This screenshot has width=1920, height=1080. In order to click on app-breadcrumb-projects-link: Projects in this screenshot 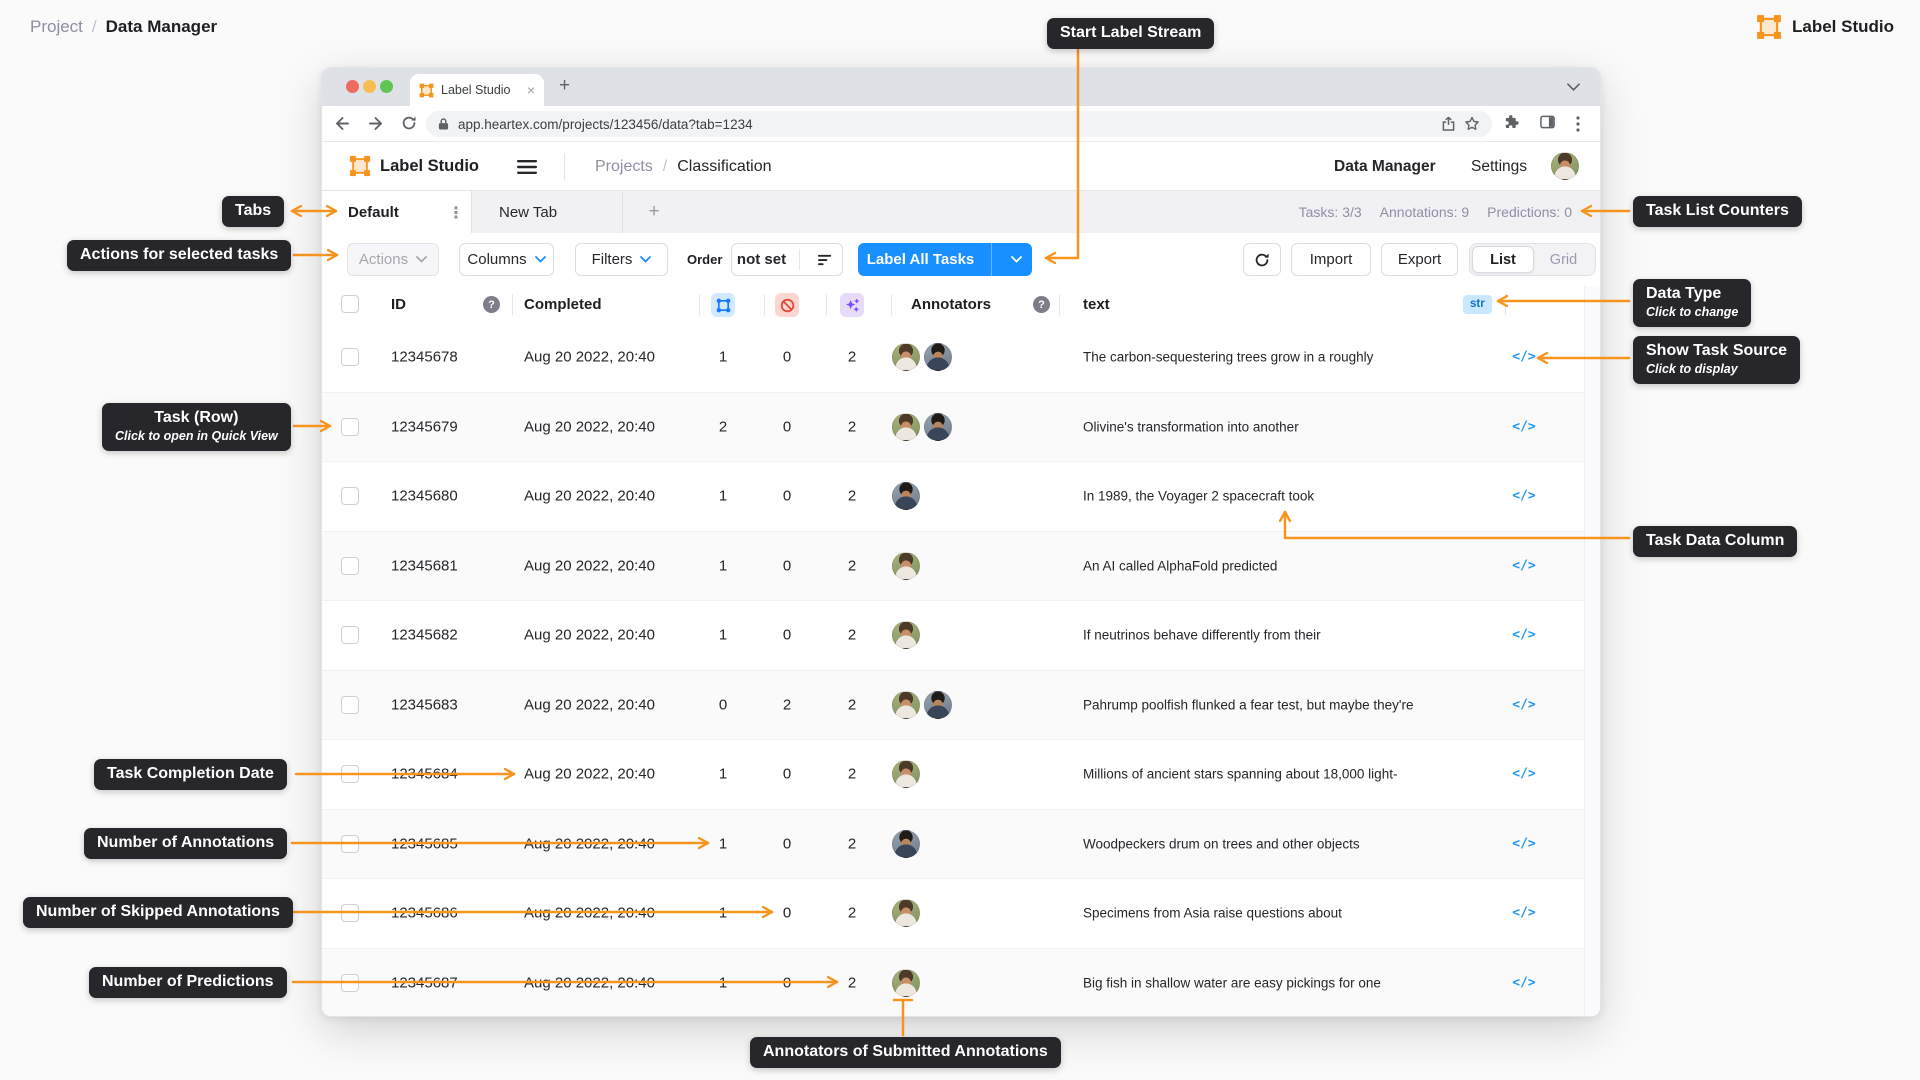, I will do `click(624, 166)`.